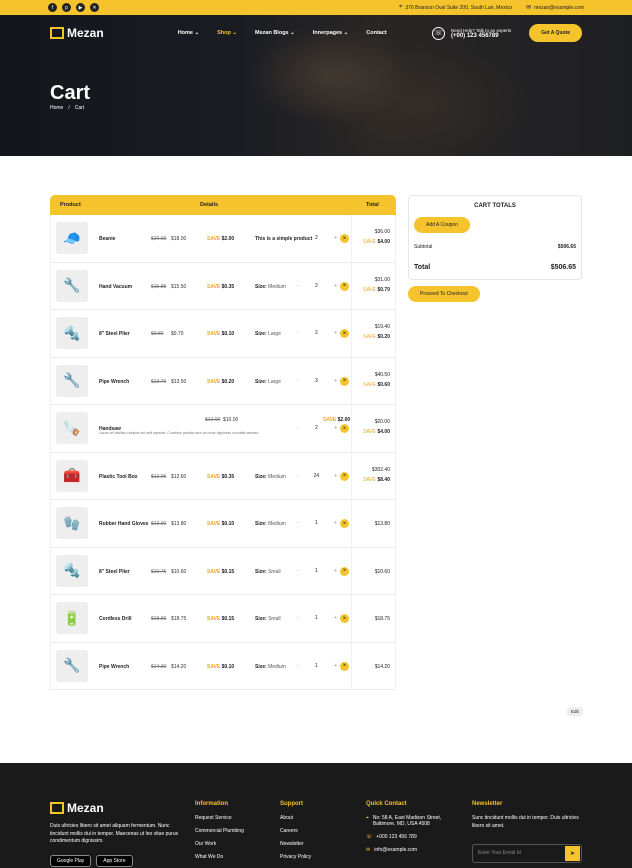  I want to click on breadcrumb-home: Home, so click(56, 108).